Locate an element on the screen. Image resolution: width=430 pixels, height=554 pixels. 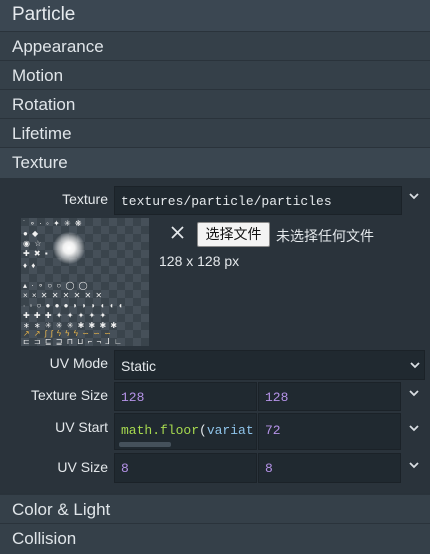
sprite-strip: ● ◆ is located at coordinates (31, 233).